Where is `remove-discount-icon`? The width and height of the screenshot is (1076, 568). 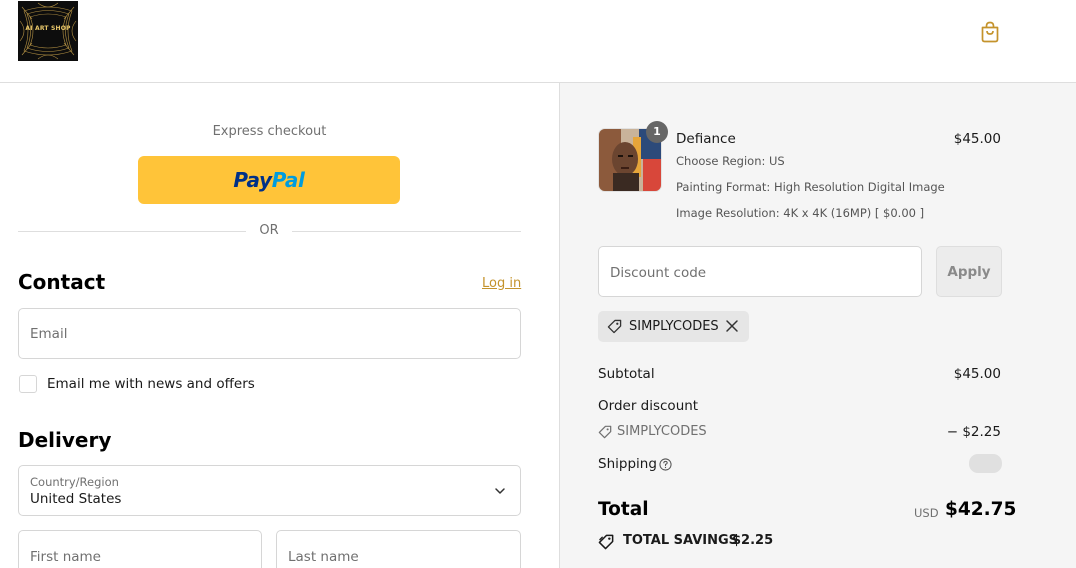 remove-discount-icon is located at coordinates (732, 326).